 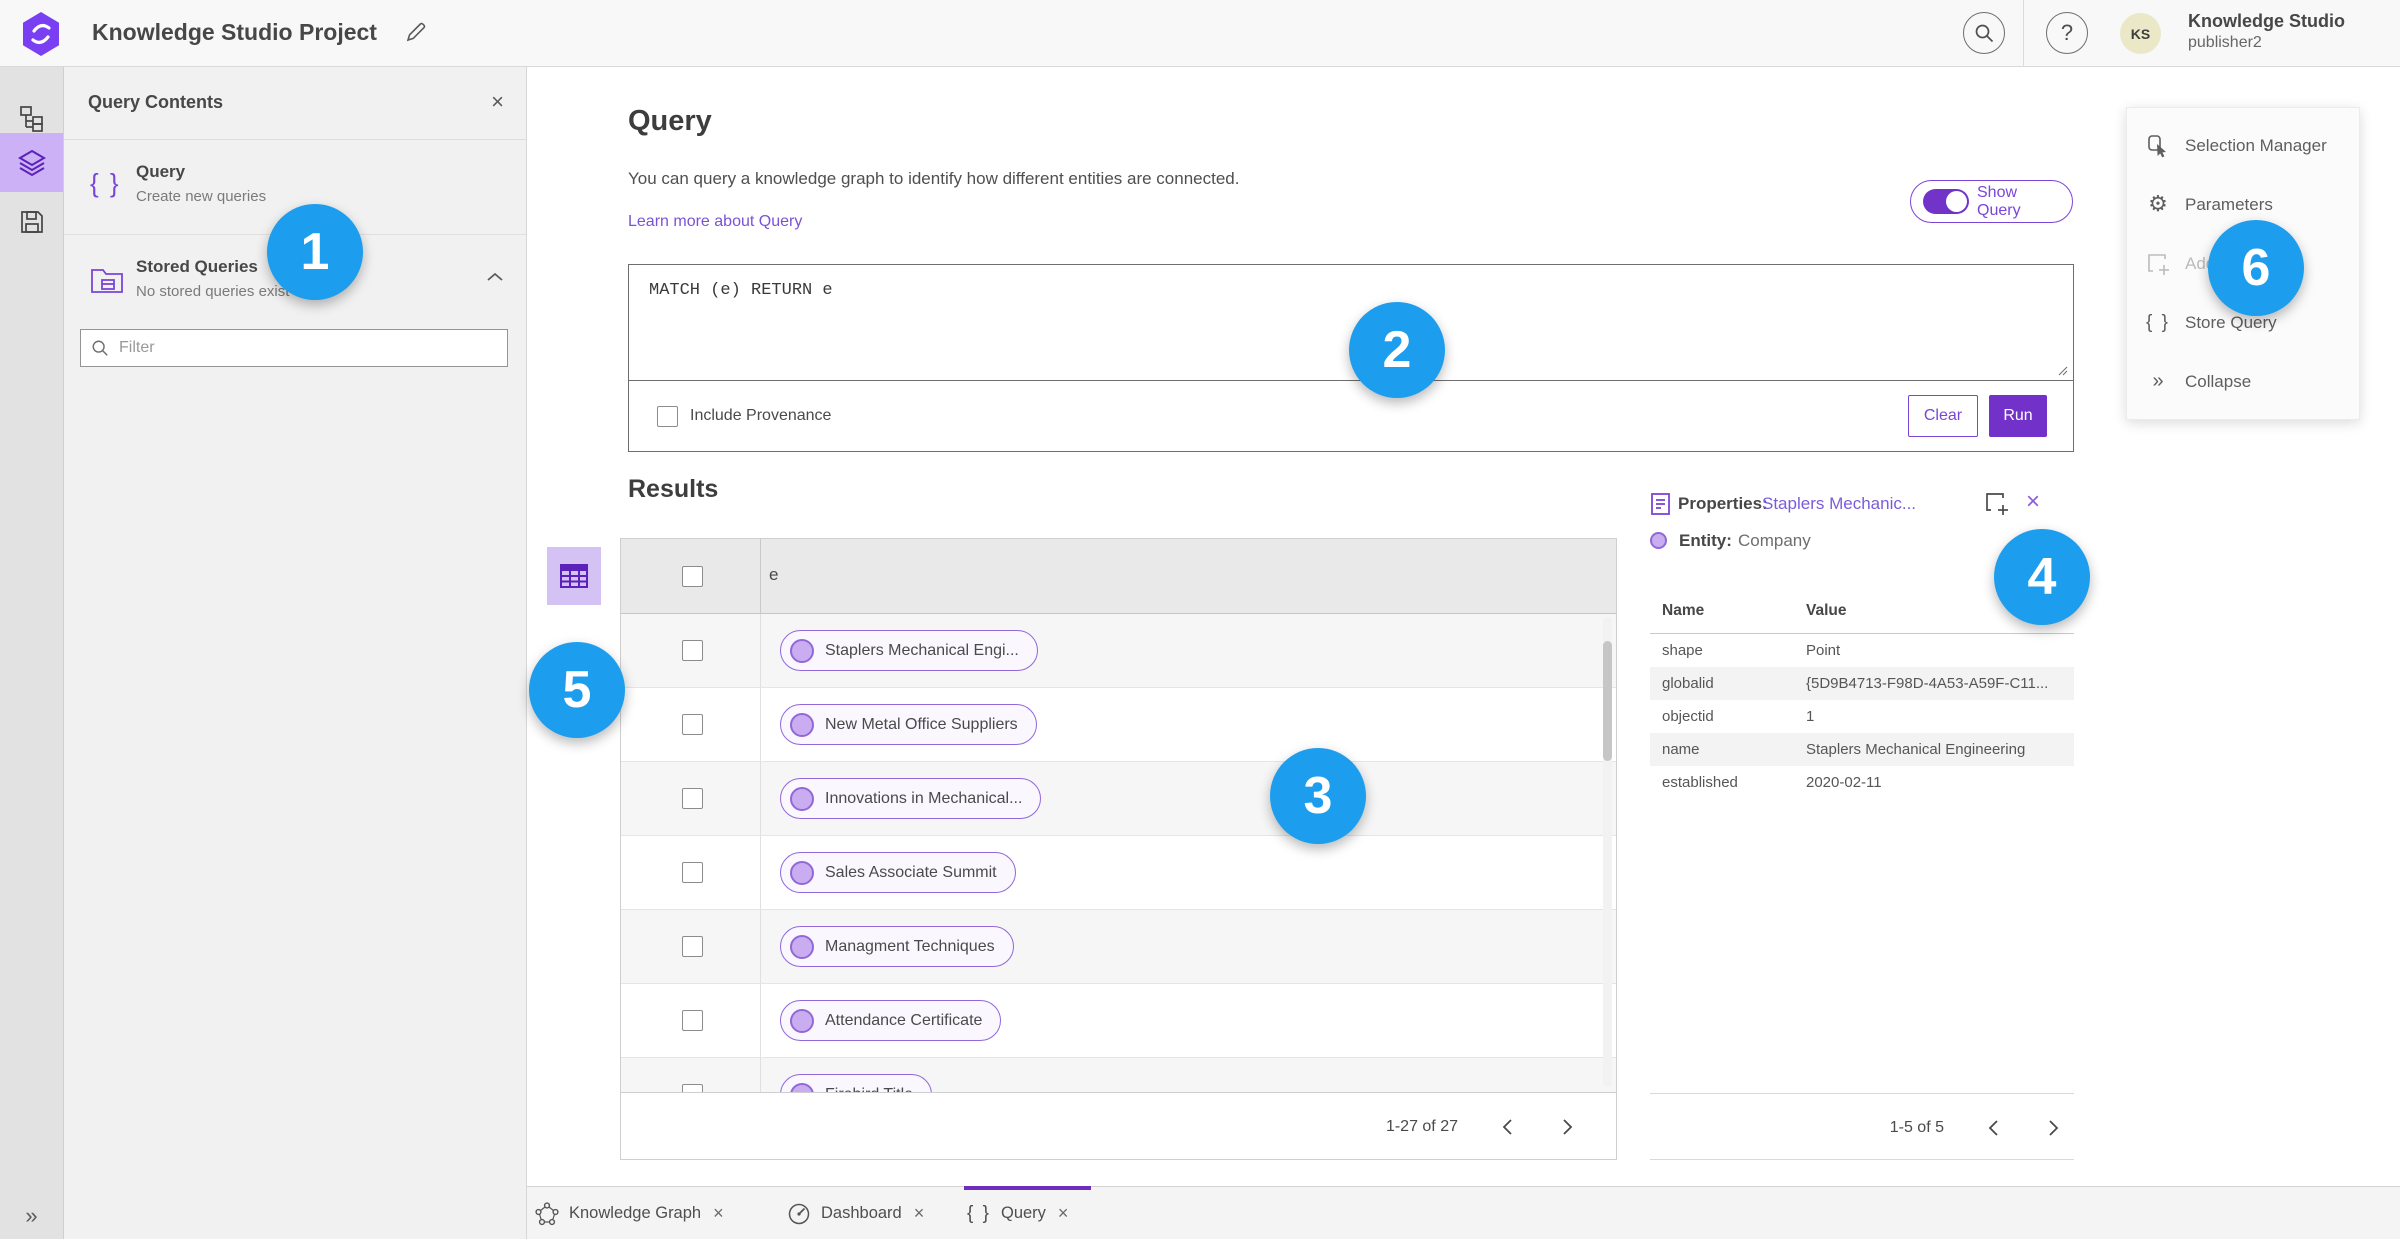 I want to click on properties-label: Properties:, so click(x=1723, y=503).